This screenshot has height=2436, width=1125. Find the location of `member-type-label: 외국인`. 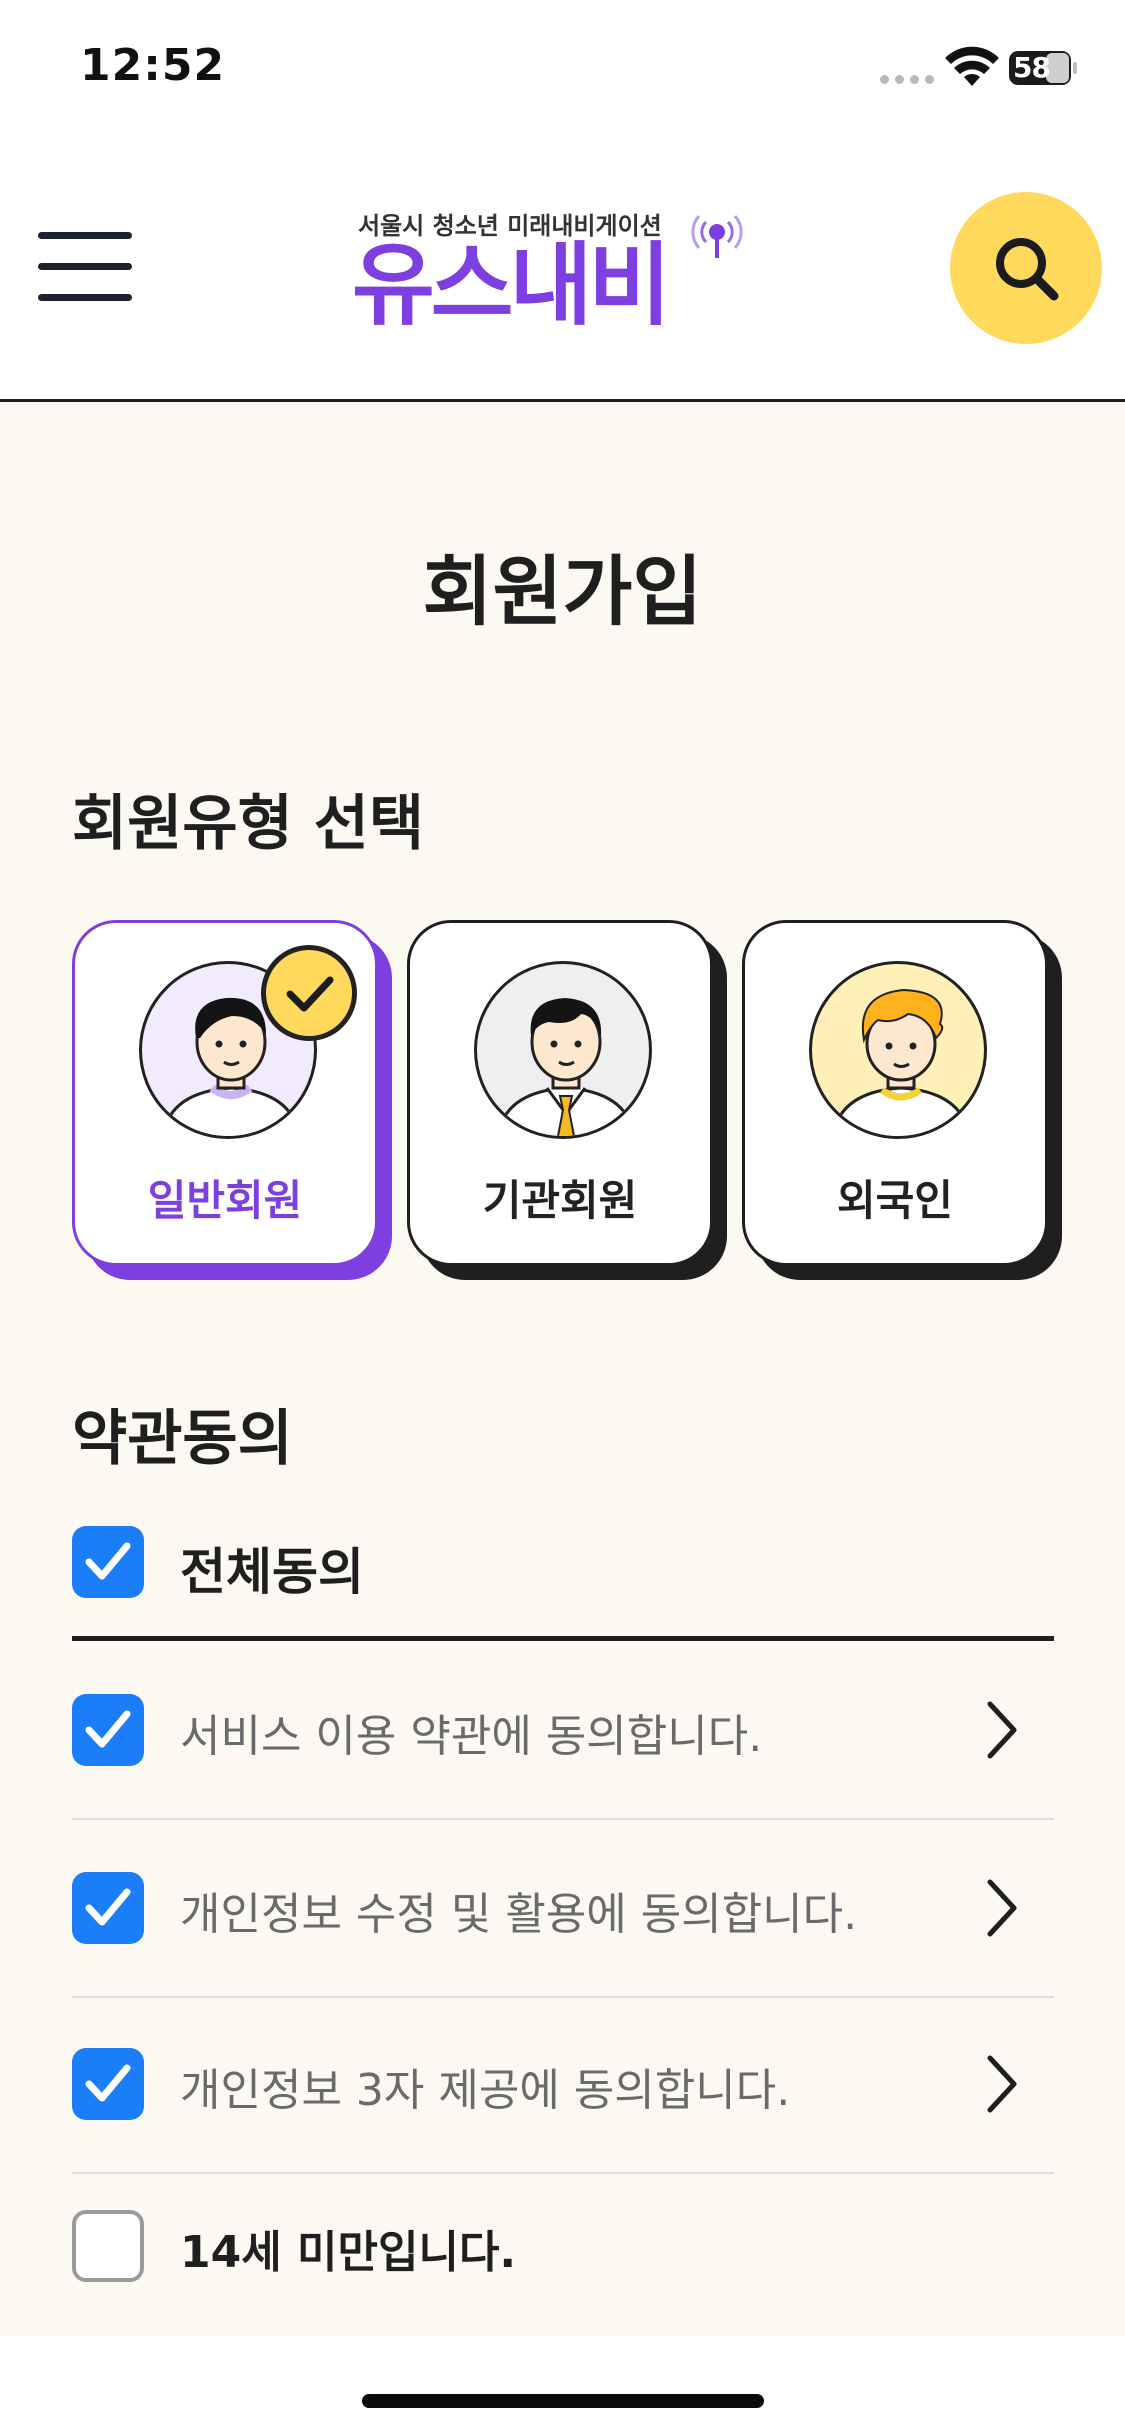

member-type-label: 외국인 is located at coordinates (895, 1200).